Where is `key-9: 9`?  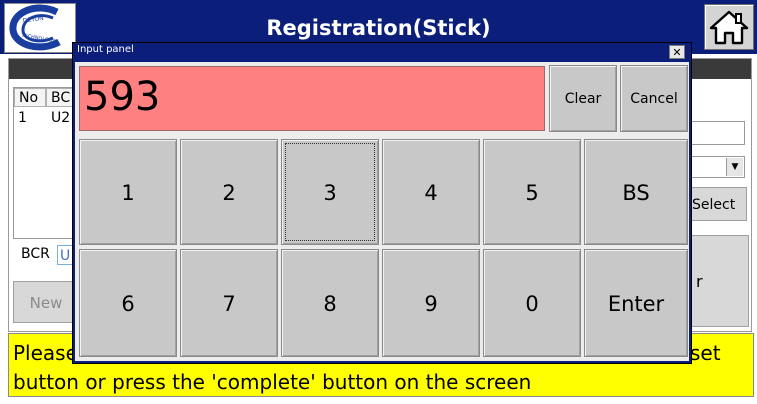
key-9: 9 is located at coordinates (431, 303).